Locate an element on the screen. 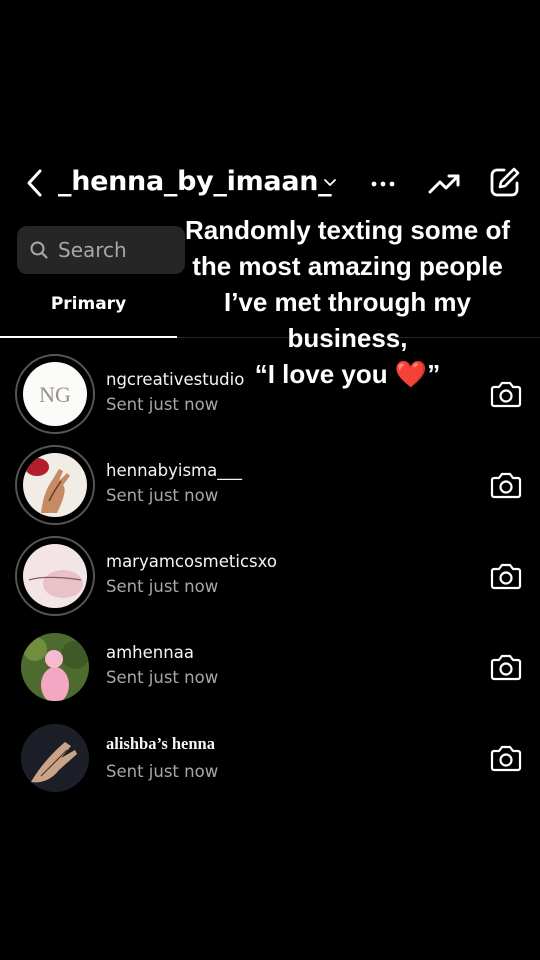  search-input: Search is located at coordinates (101, 250).